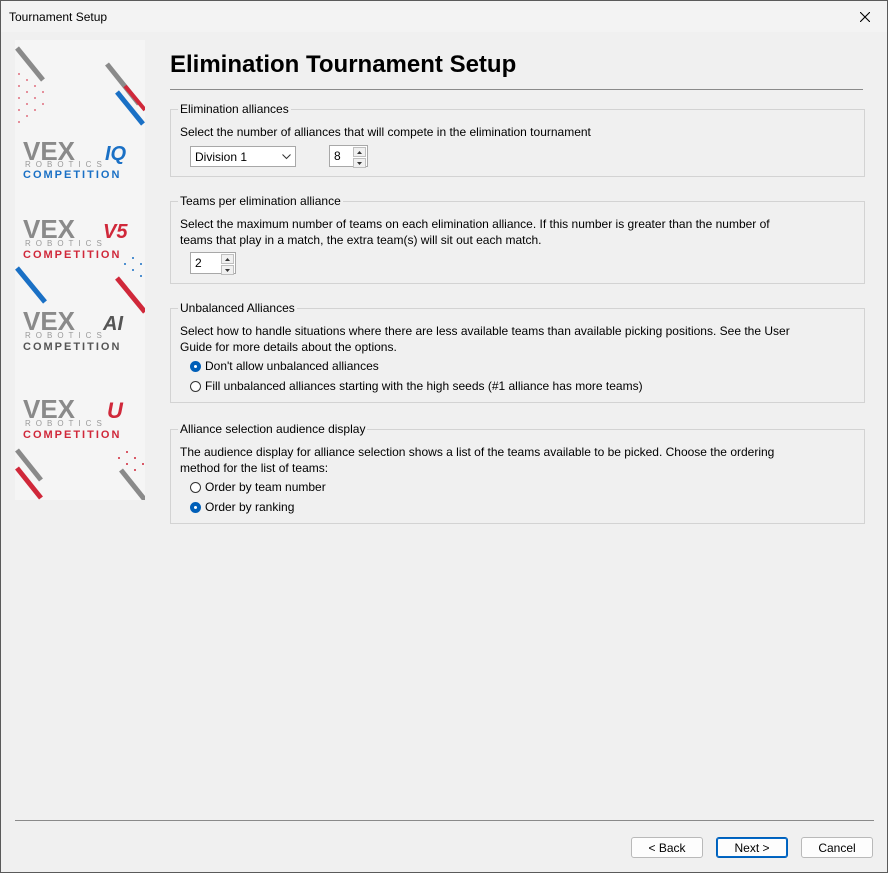 The image size is (888, 873). What do you see at coordinates (198, 263) in the screenshot?
I see `teams-count-value: 2` at bounding box center [198, 263].